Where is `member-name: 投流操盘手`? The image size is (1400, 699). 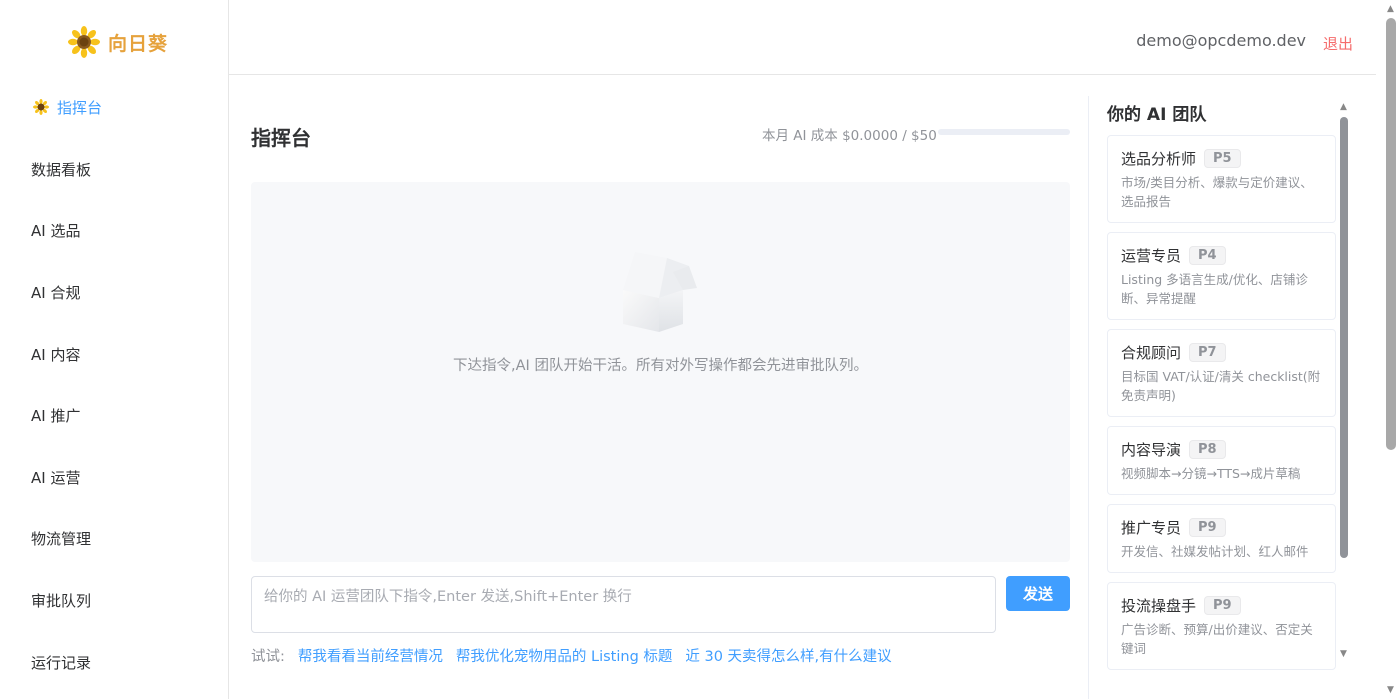 member-name: 投流操盘手 is located at coordinates (1159, 605).